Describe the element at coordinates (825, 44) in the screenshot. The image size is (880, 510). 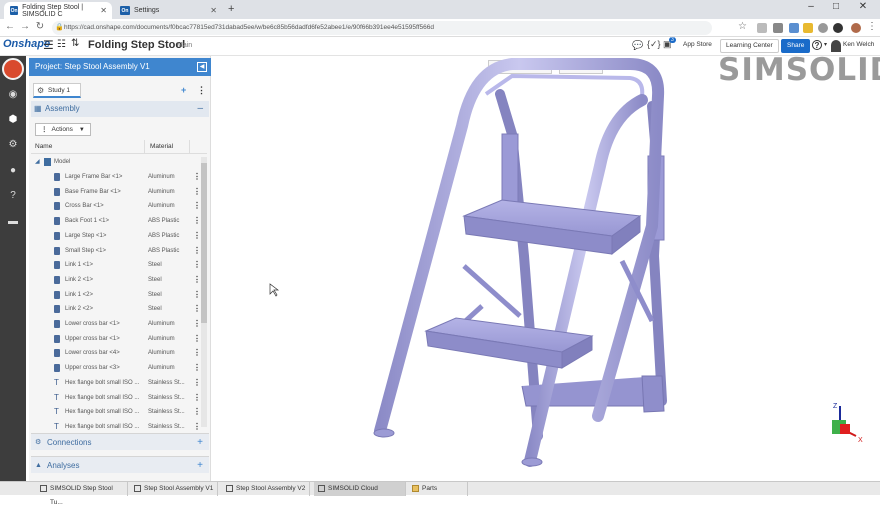
I see `chevron-down-icon: ▾` at that location.